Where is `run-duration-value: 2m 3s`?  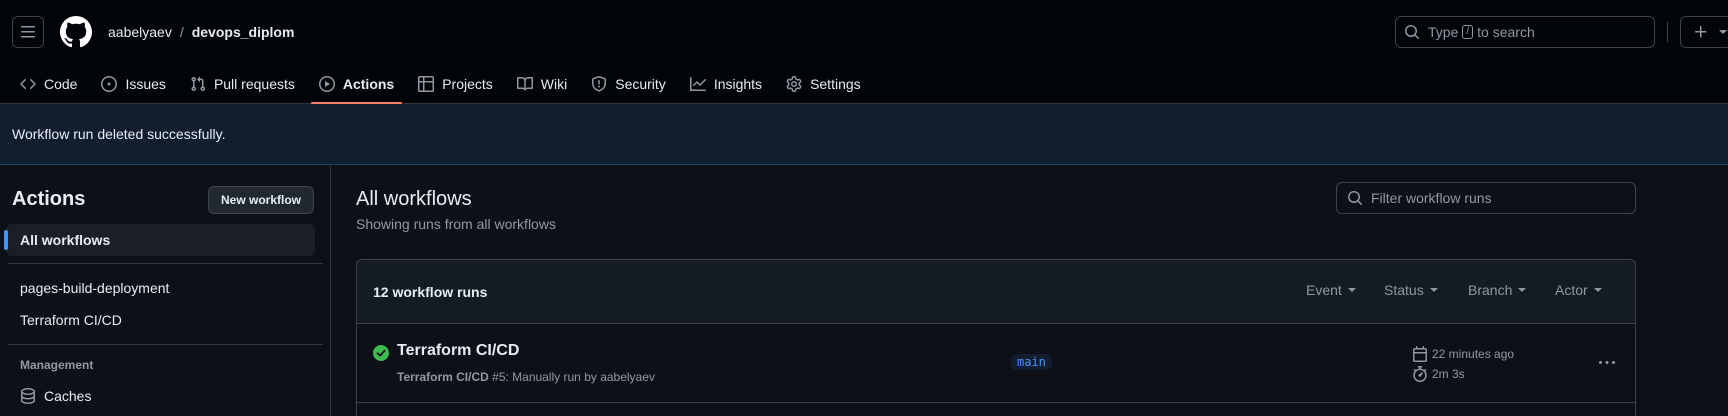 run-duration-value: 2m 3s is located at coordinates (1448, 374).